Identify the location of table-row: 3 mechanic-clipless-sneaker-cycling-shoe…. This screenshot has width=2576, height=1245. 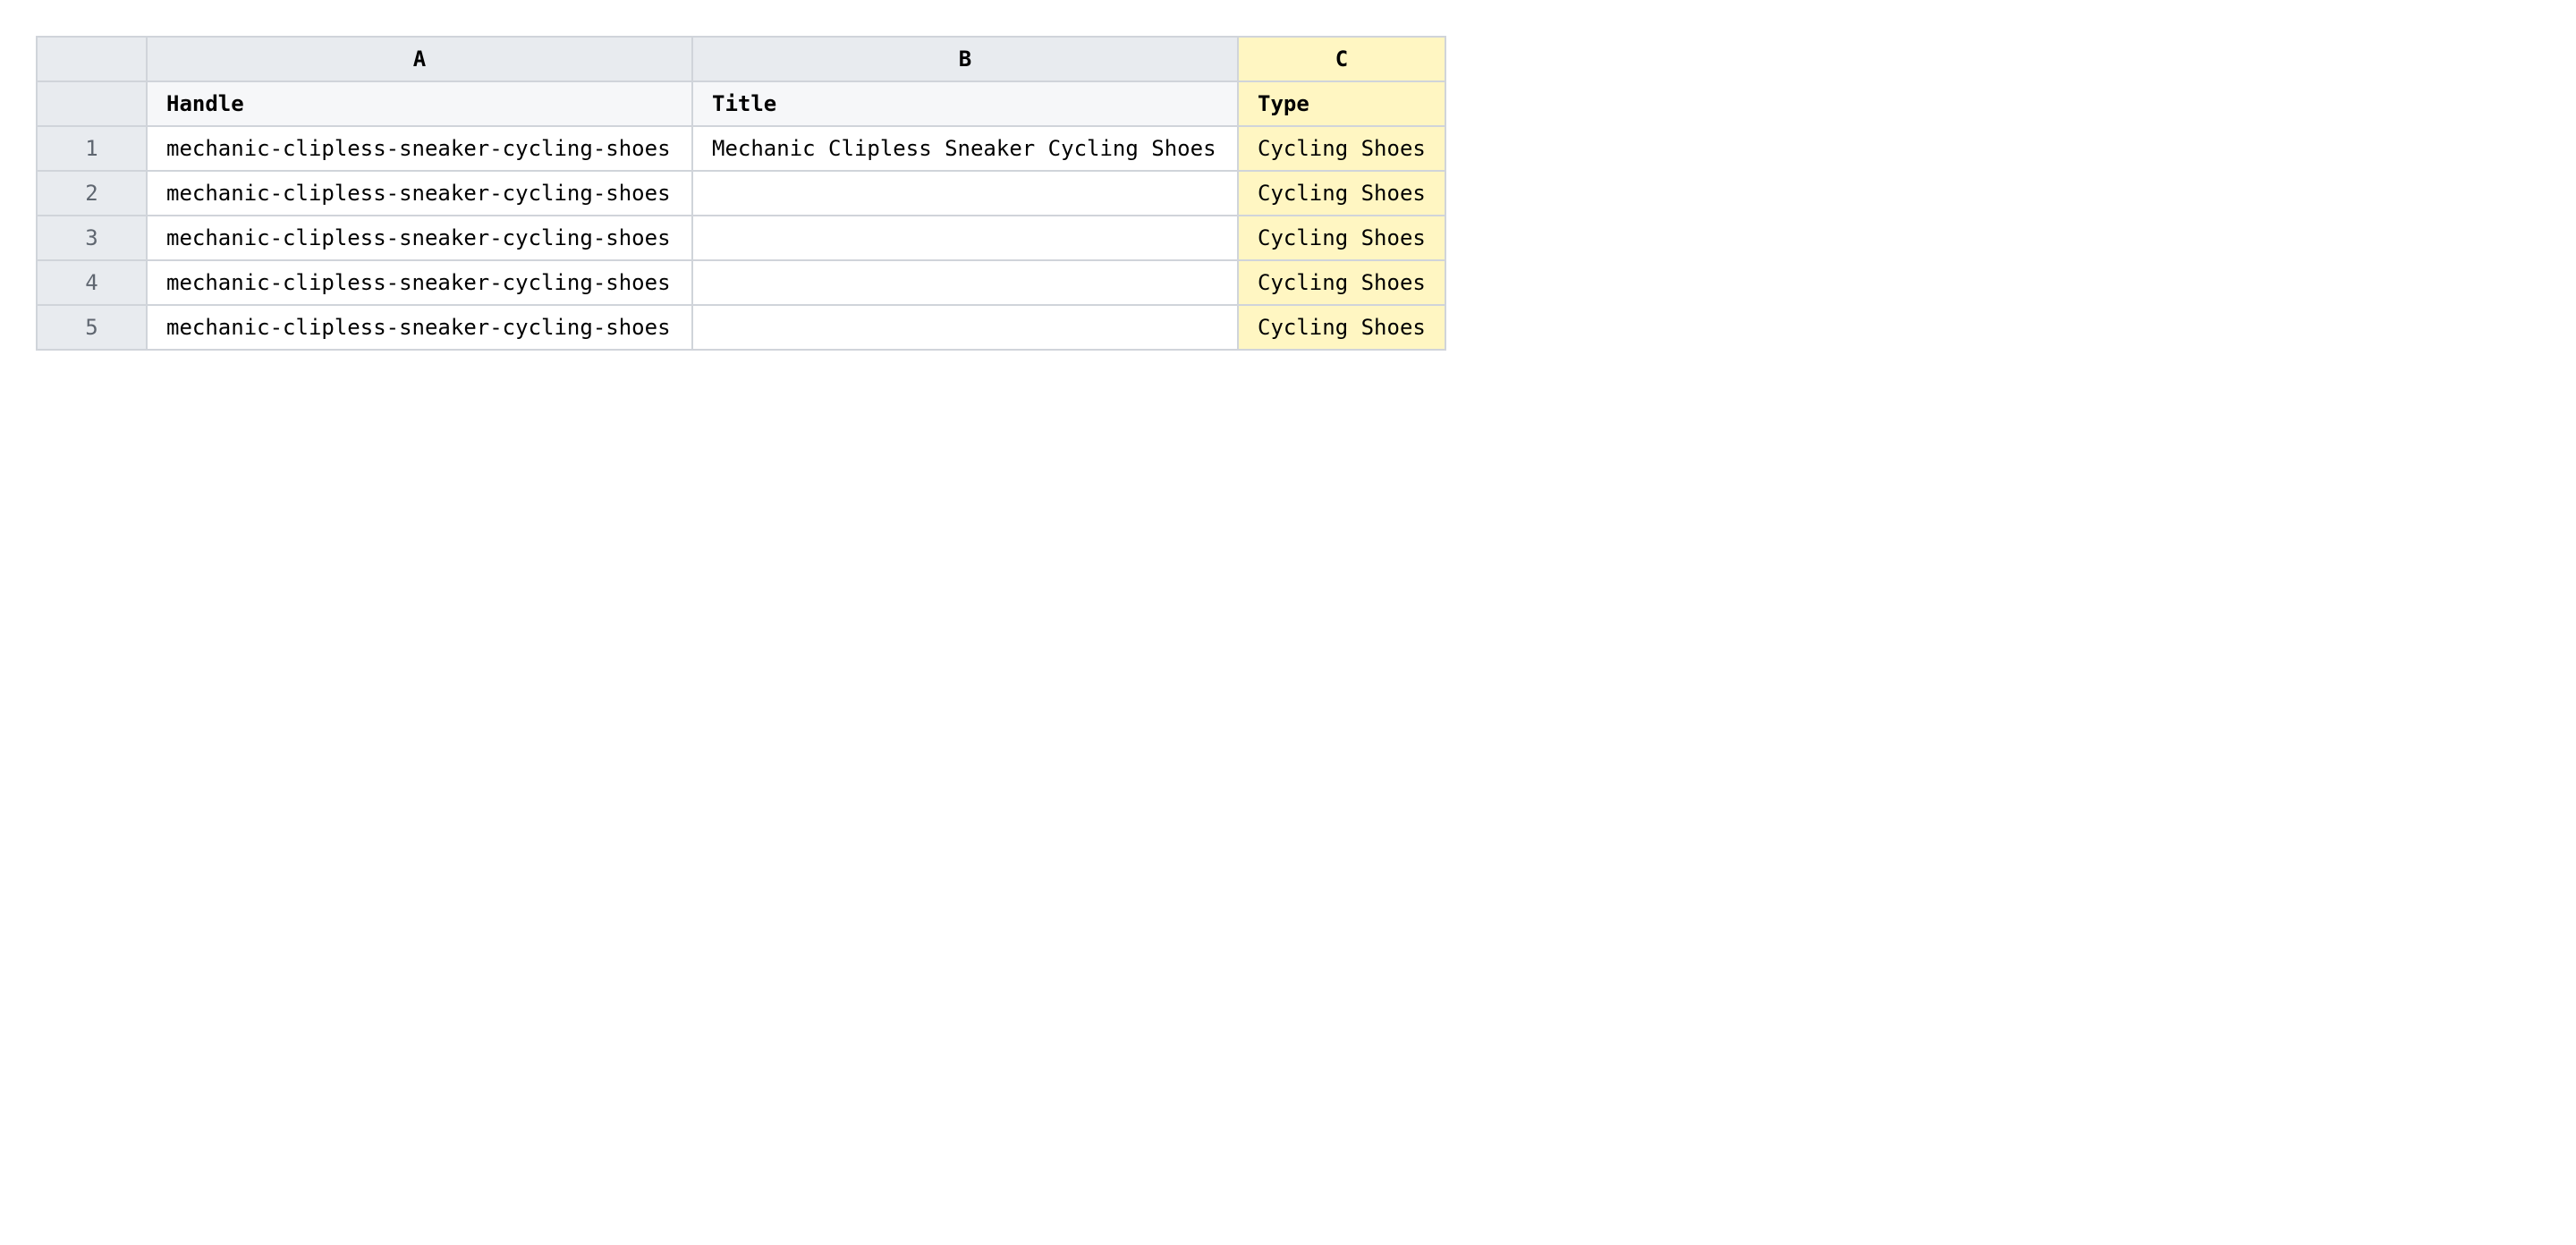
(741, 238).